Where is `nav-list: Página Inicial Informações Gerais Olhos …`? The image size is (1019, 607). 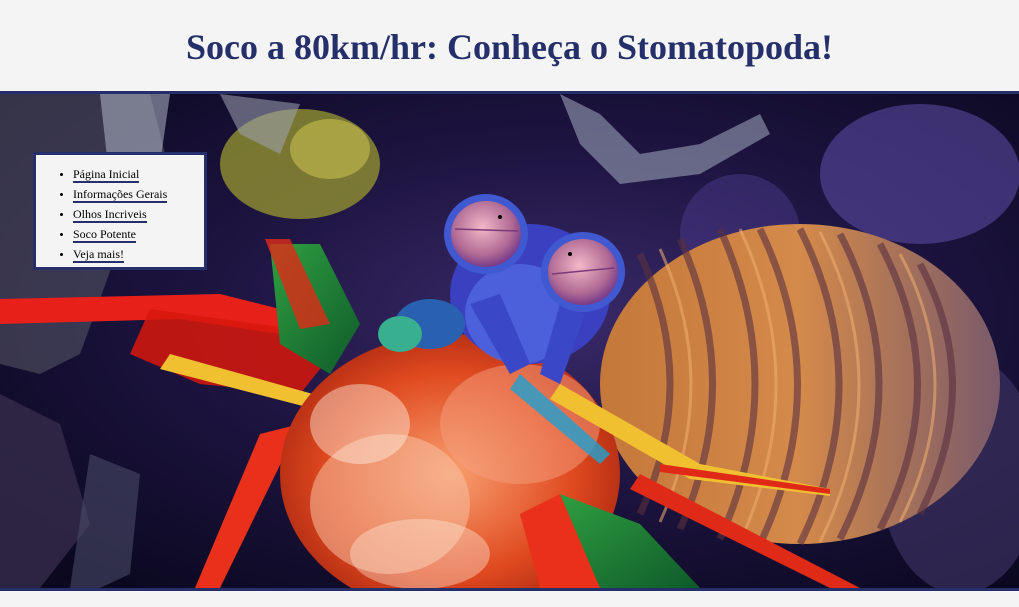 nav-list: Página Inicial Informações Gerais Olhos … is located at coordinates (120, 209).